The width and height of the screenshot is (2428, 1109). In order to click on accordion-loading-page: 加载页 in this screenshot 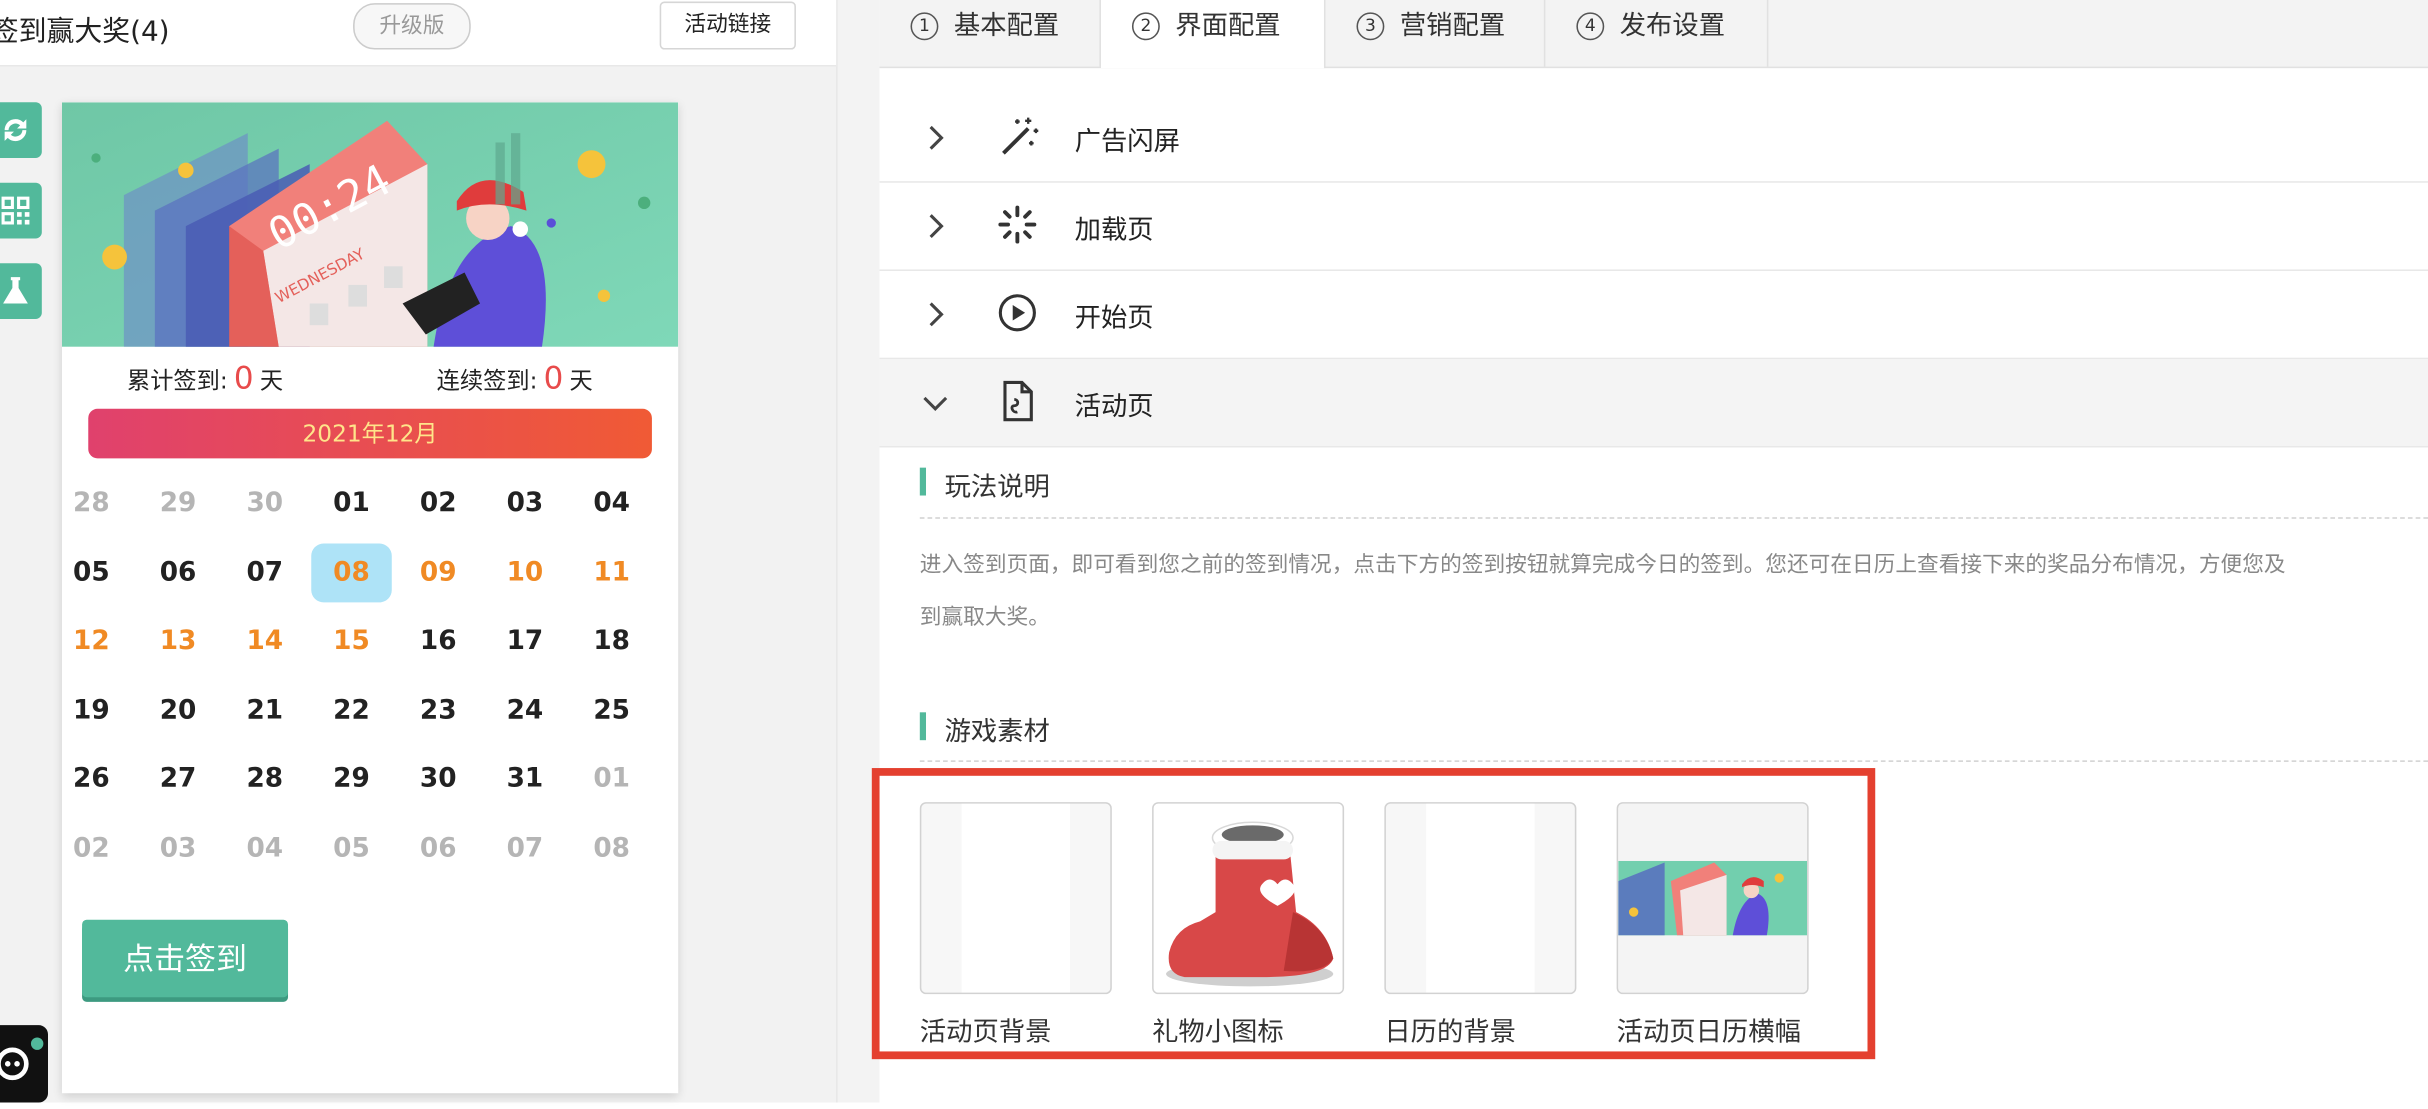, I will do `click(1653, 227)`.